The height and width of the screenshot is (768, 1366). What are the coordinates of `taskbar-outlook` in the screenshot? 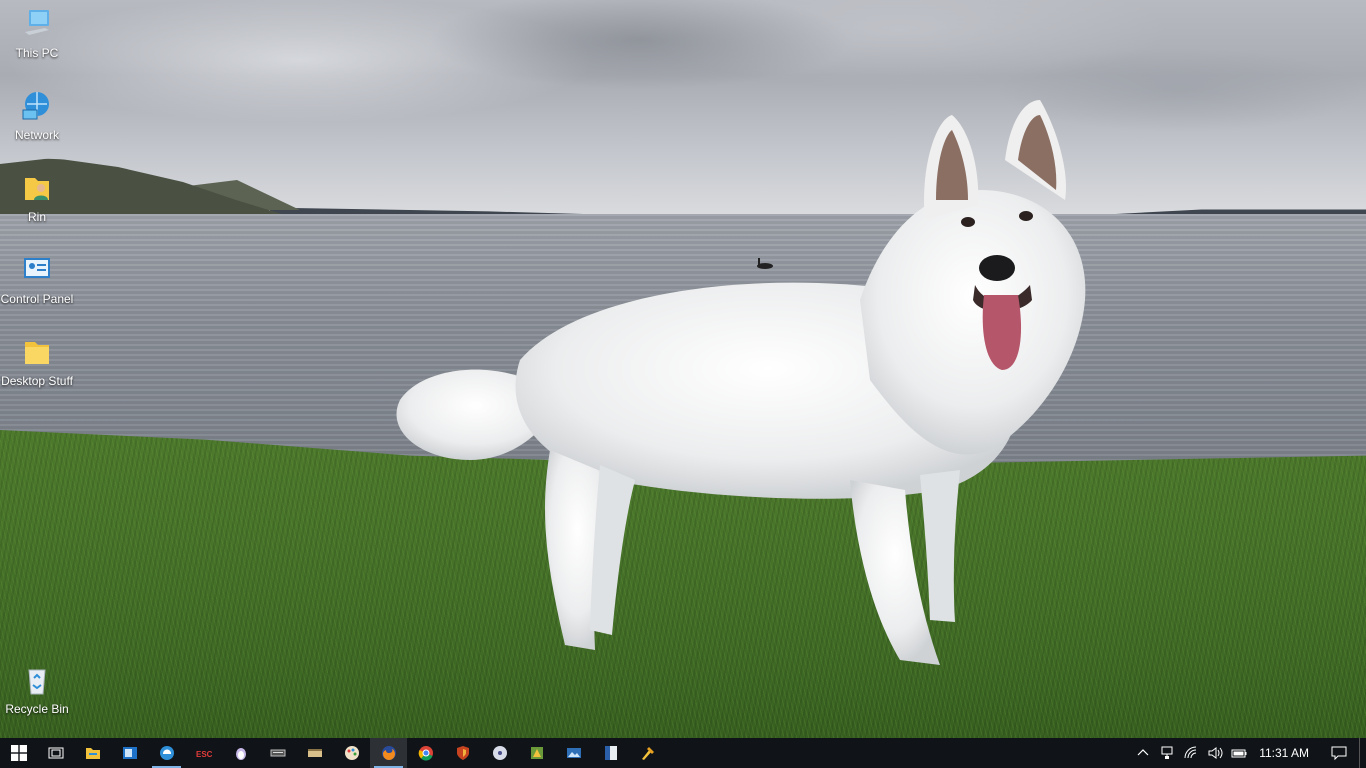 It's located at (129, 753).